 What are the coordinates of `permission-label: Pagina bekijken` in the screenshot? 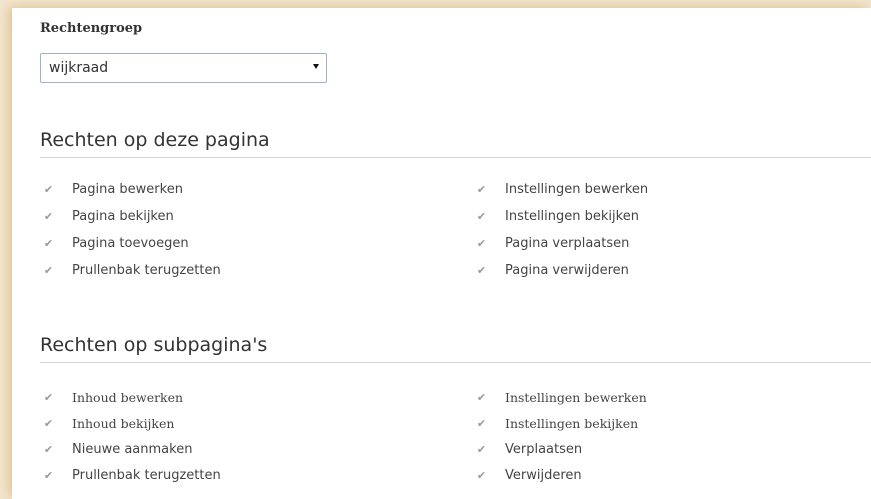 It's located at (123, 216).